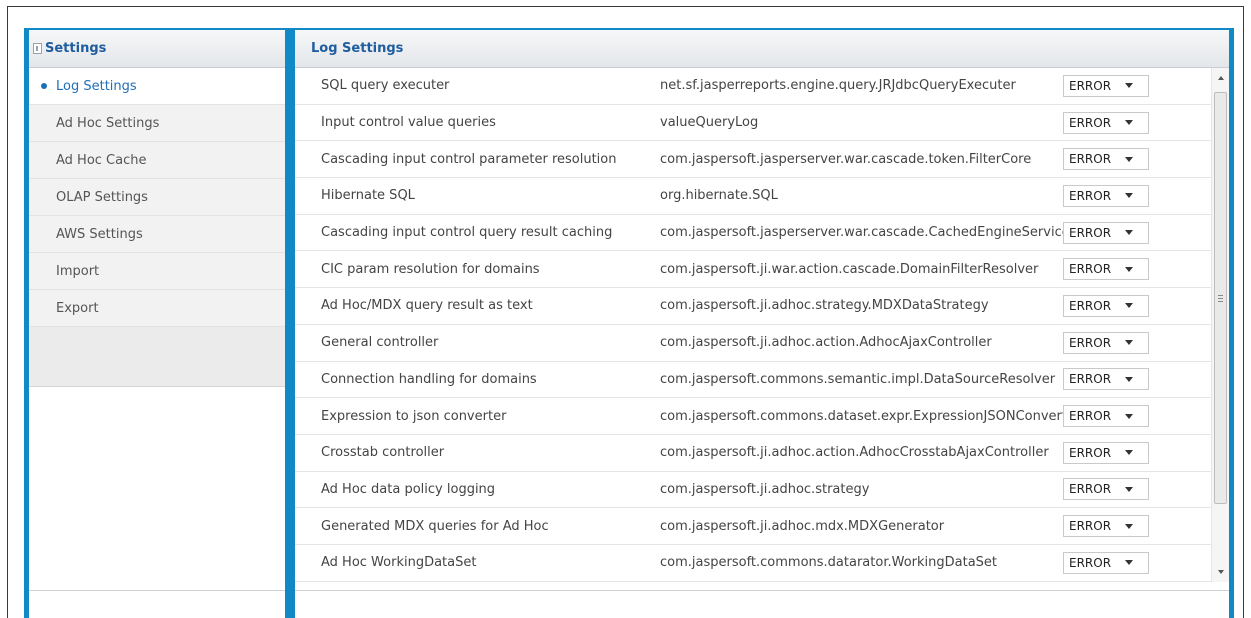  Describe the element at coordinates (99, 234) in the screenshot. I see `sidebar-item-label: AWS Settings` at that location.